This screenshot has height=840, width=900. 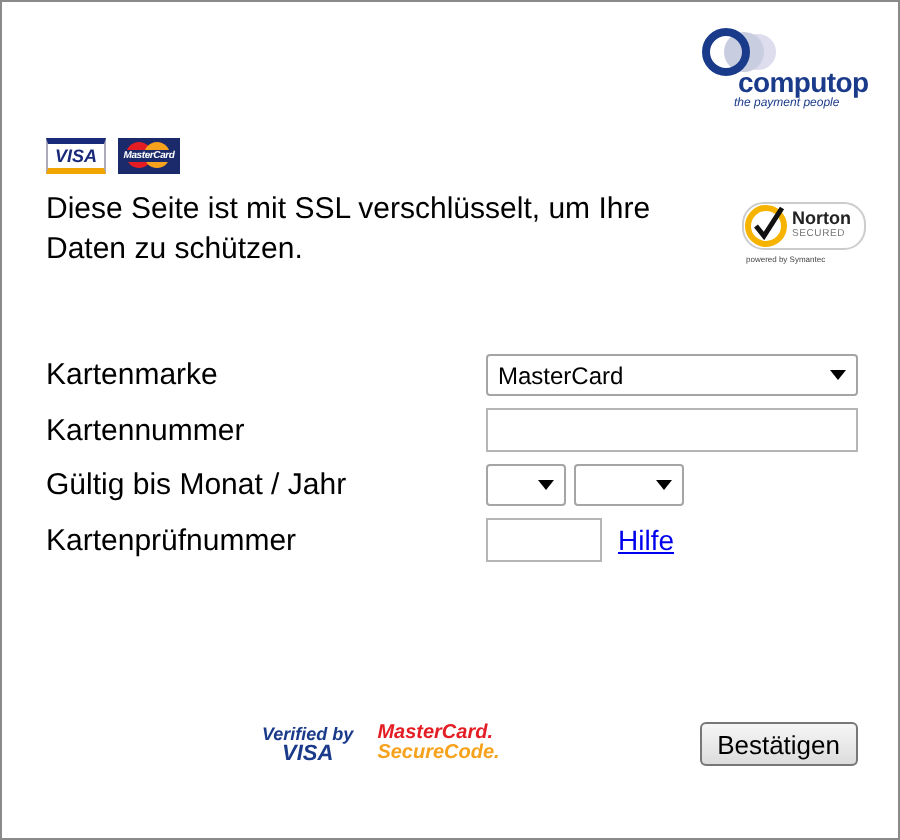 I want to click on card-number-field, so click(x=672, y=430).